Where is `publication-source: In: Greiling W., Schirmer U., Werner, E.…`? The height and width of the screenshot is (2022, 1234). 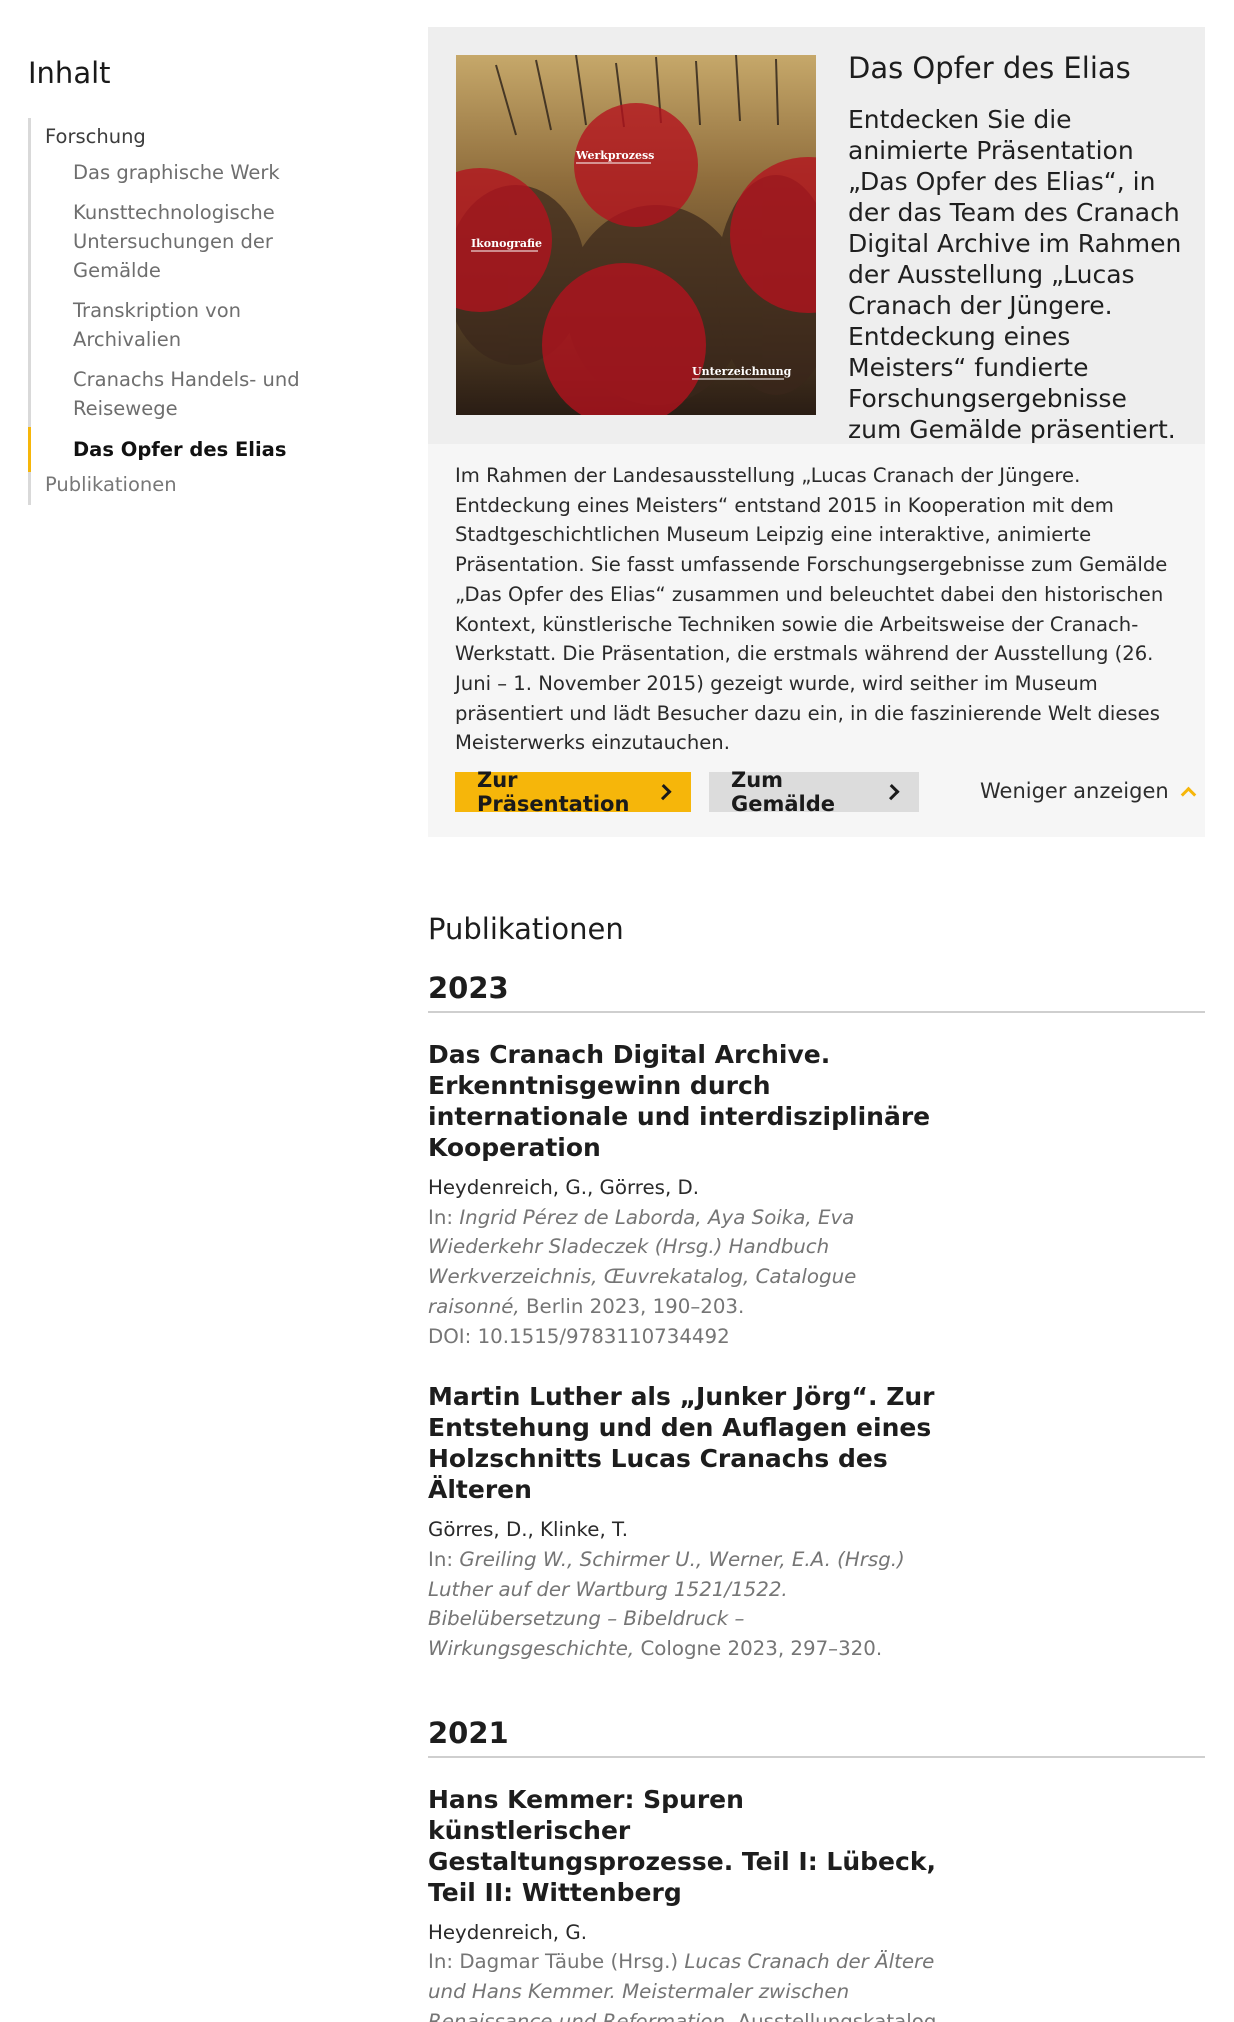
publication-source: In: Greiling W., Schirmer U., Werner, E.… is located at coordinates (683, 1604).